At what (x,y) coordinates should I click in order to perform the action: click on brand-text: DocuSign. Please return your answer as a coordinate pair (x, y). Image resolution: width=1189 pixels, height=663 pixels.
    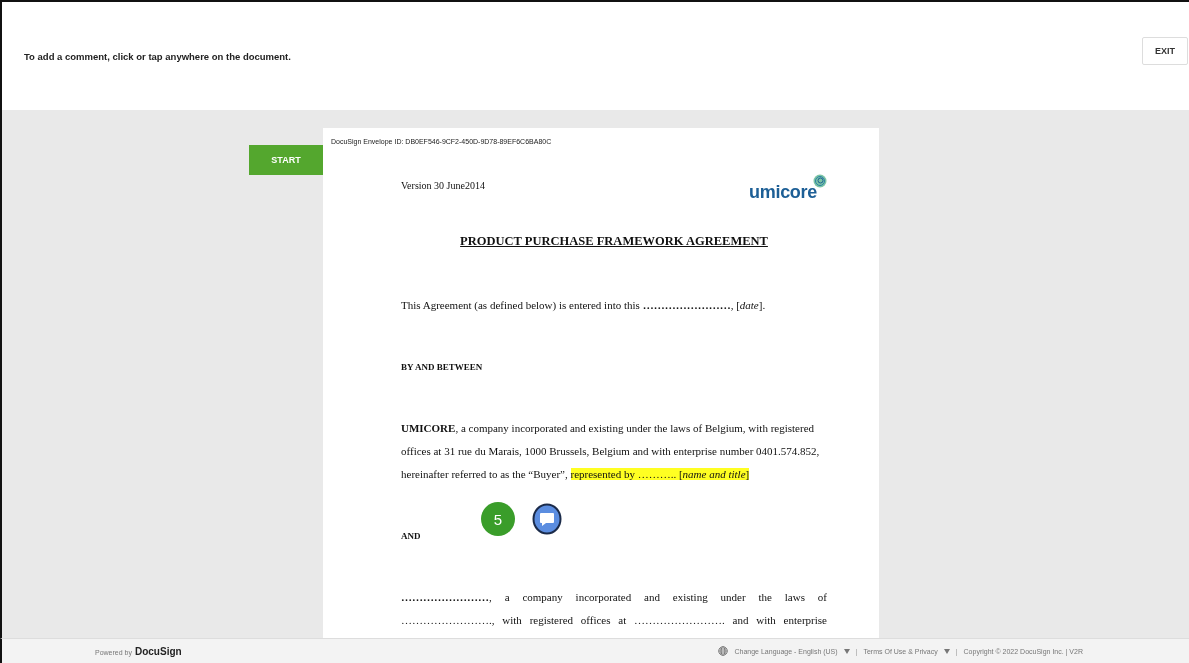
    Looking at the image, I should click on (158, 651).